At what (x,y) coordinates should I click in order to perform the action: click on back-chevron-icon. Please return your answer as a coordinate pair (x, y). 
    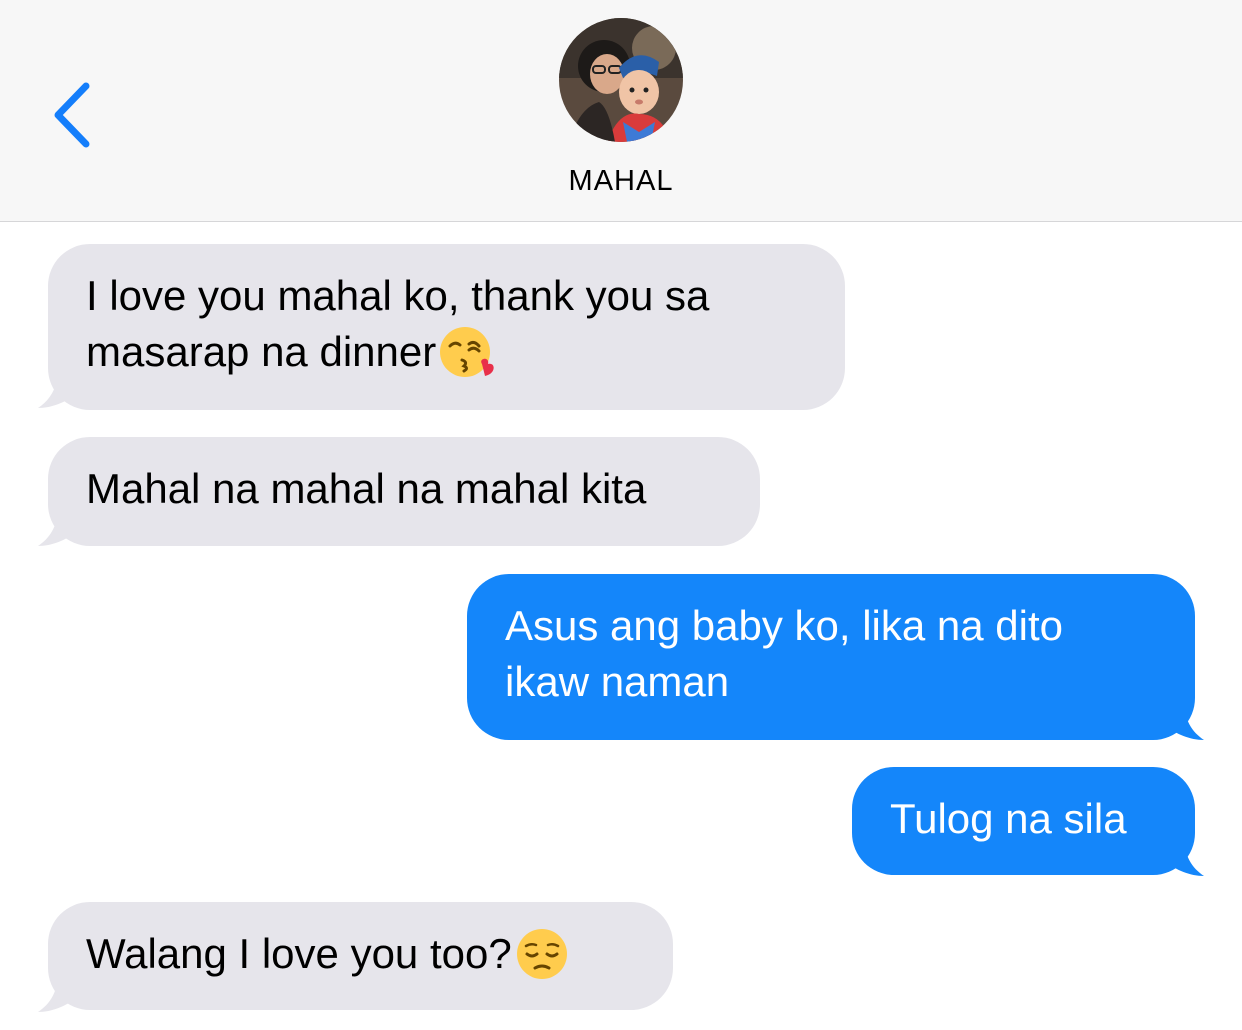
    Looking at the image, I should click on (71, 115).